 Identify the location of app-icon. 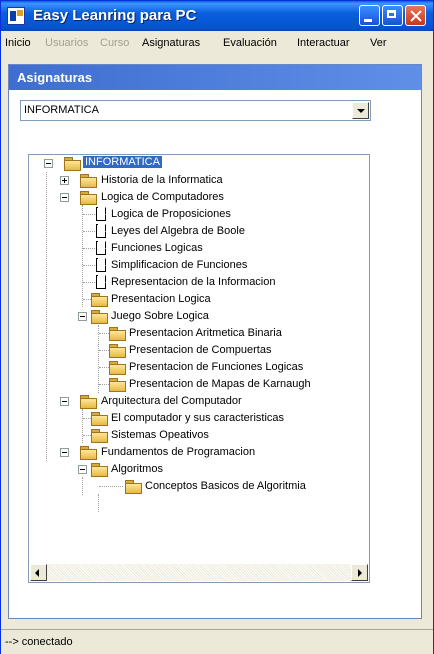
(16, 16).